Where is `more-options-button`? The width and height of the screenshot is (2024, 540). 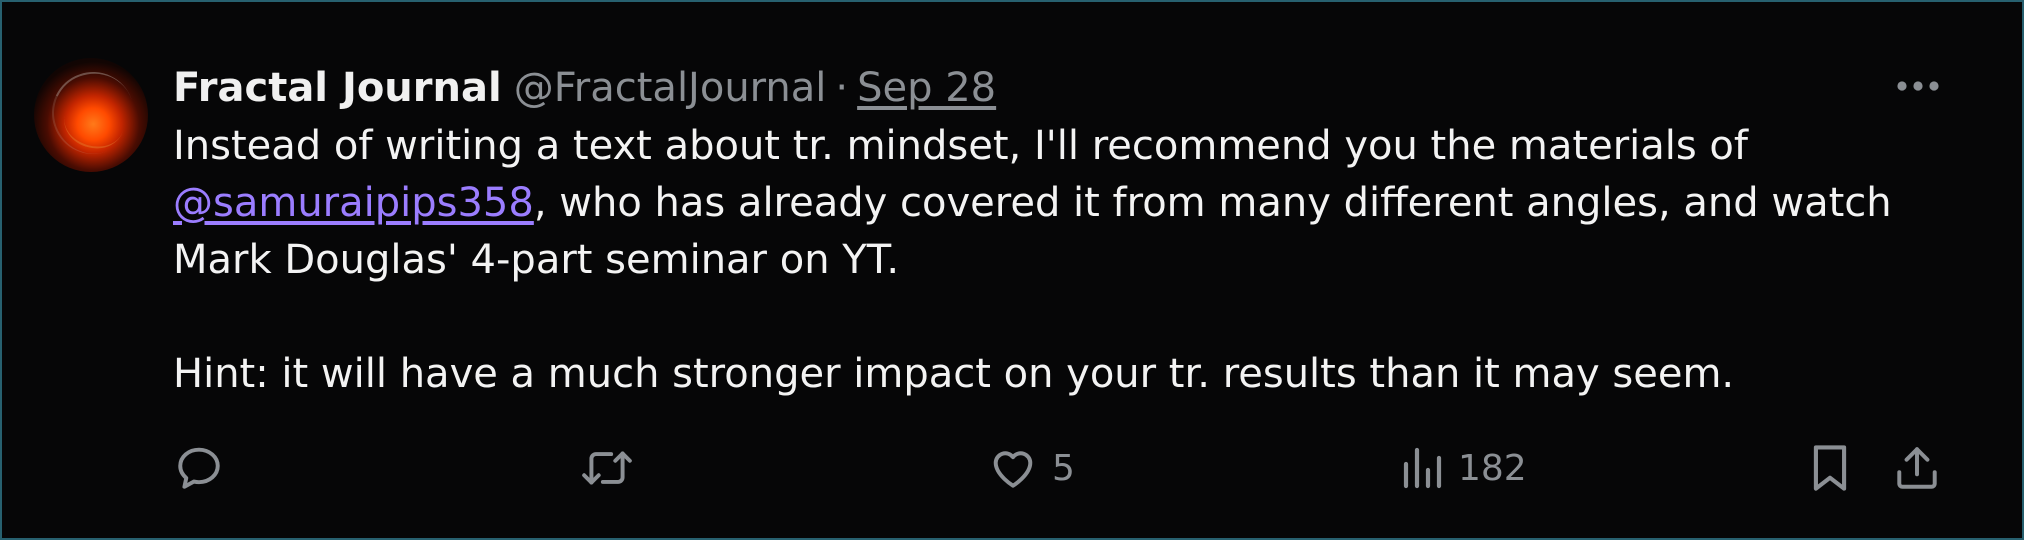
more-options-button is located at coordinates (1918, 86).